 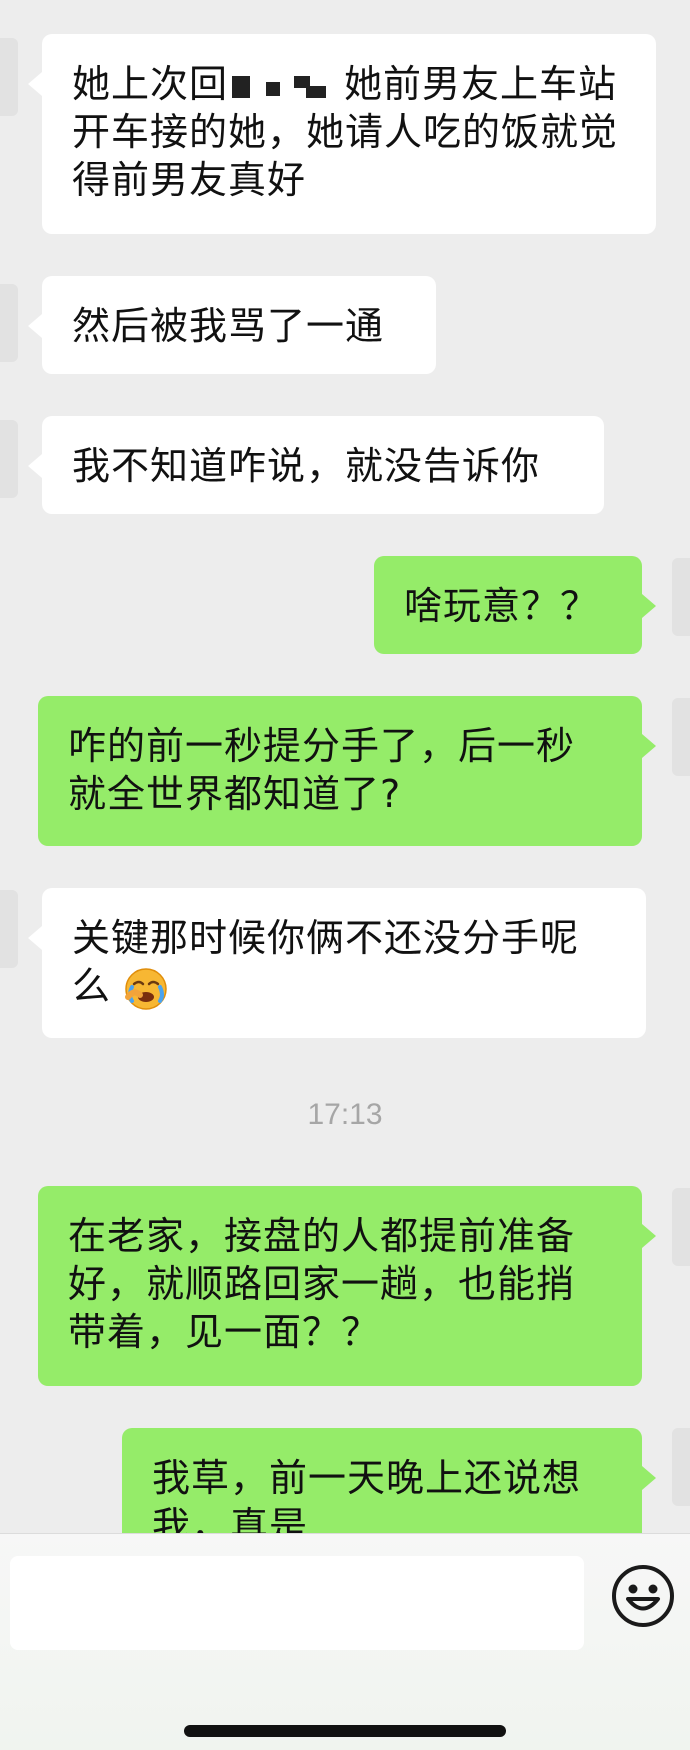 What do you see at coordinates (228, 326) in the screenshot?
I see `message-text: 然后被我骂了一通` at bounding box center [228, 326].